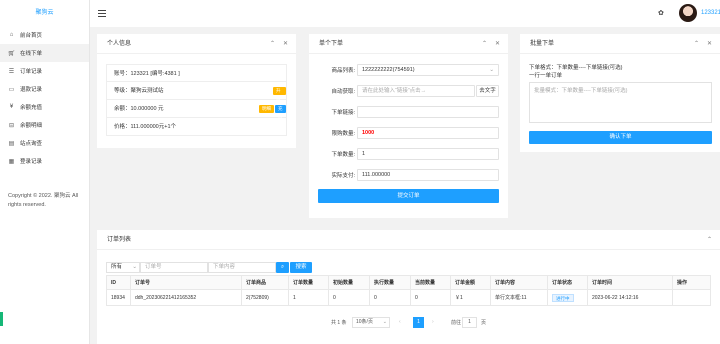  I want to click on limit-qty-row: 限购数量: 1000, so click(404, 133).